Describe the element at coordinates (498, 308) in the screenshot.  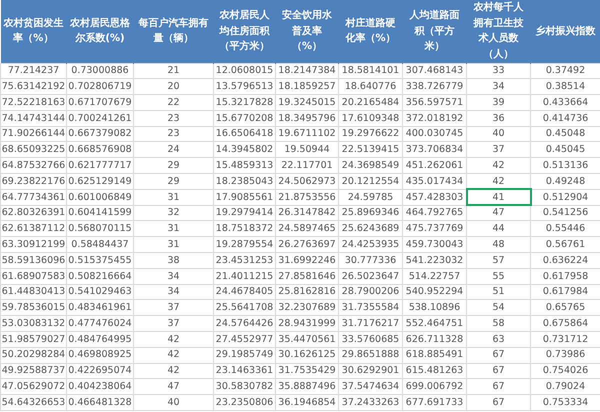
I see `table-cell: 54` at that location.